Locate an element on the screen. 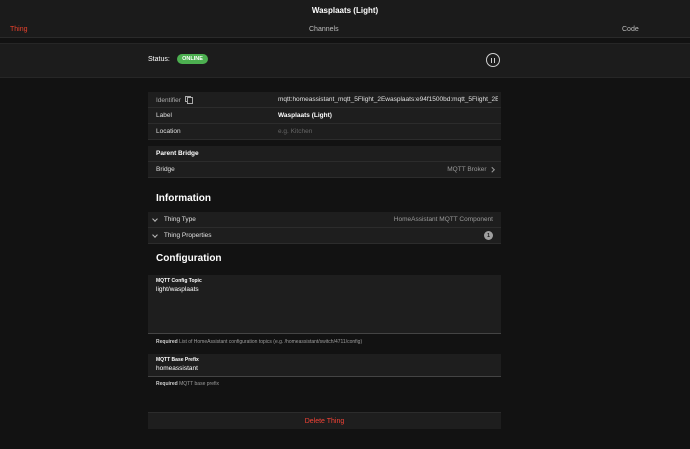  location-row: Location e.g. Kitchen is located at coordinates (324, 132).